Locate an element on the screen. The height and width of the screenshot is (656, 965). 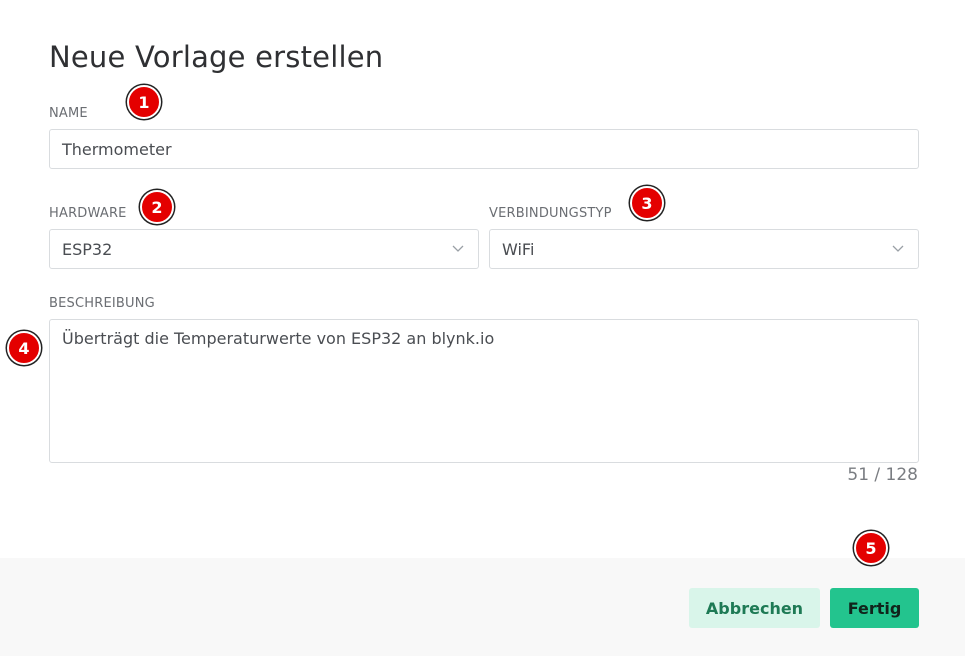
cancel-button: Abbrechen is located at coordinates (754, 608).